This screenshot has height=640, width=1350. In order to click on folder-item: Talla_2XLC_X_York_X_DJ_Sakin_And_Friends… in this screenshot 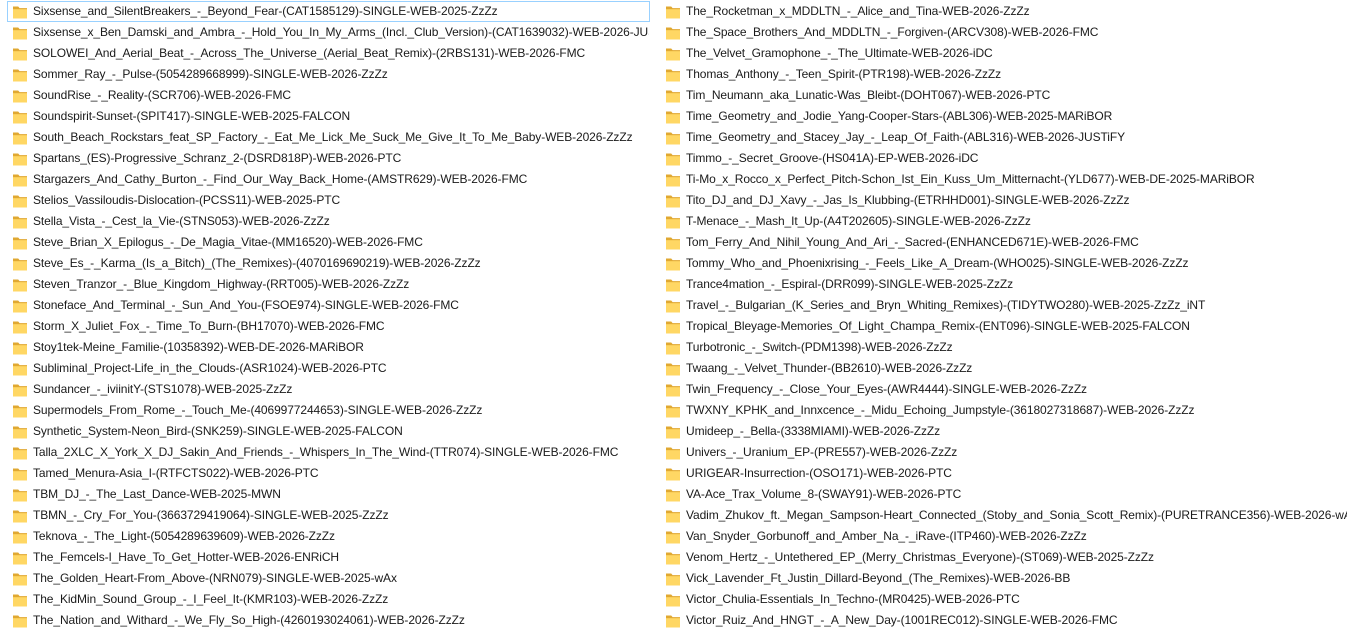, I will do `click(328, 452)`.